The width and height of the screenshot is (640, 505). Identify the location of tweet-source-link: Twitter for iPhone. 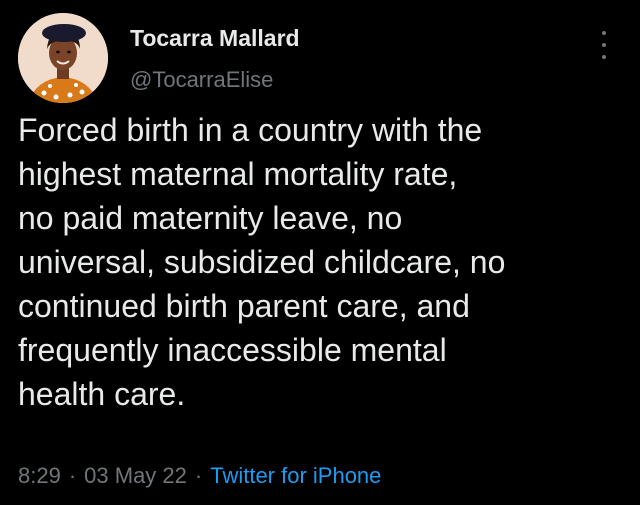
(295, 475).